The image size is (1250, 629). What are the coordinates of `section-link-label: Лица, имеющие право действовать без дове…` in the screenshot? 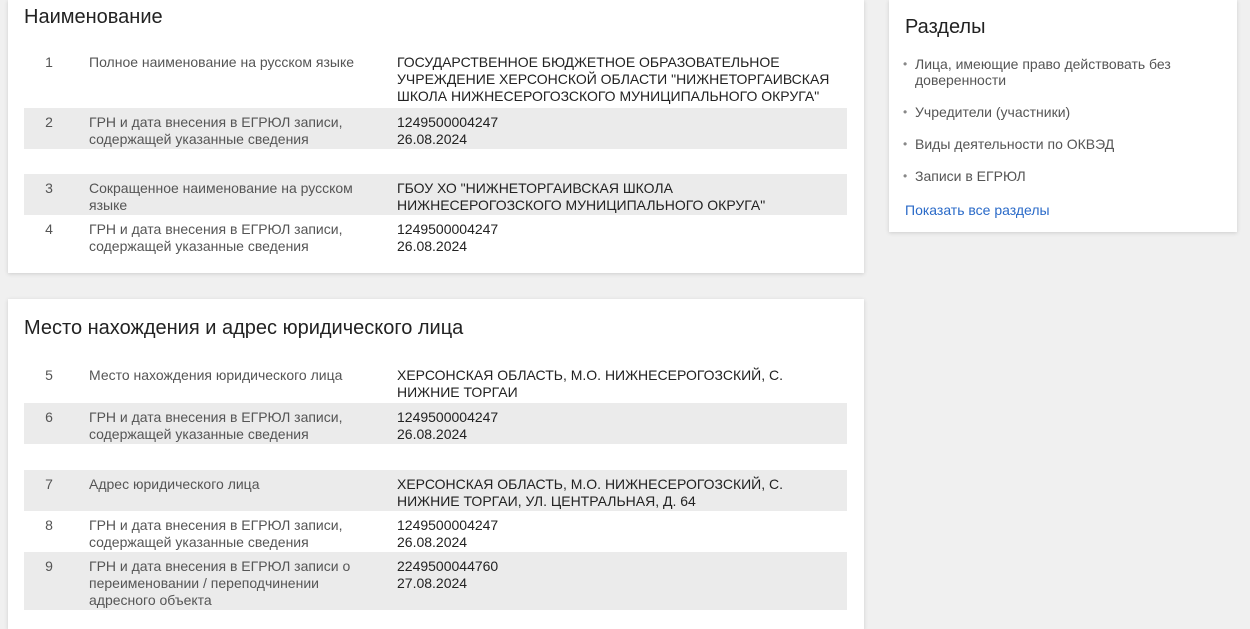 It's located at (1043, 72).